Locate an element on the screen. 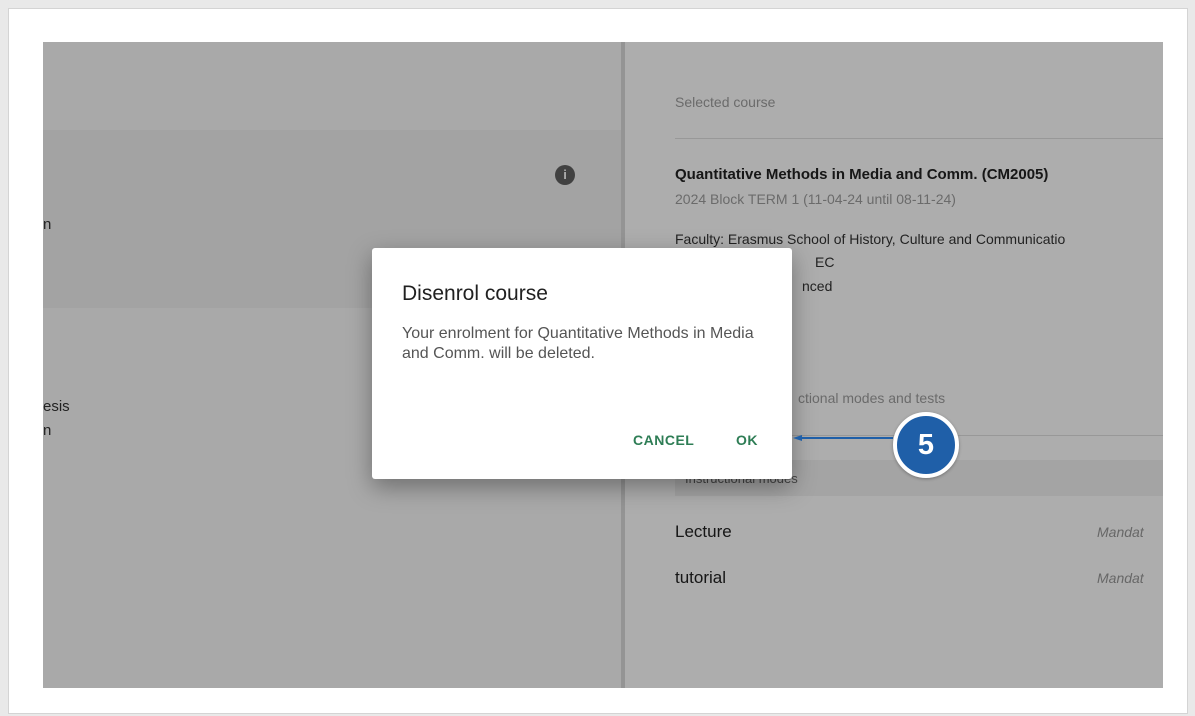 The width and height of the screenshot is (1195, 716). dialog-title: Disenrol course is located at coordinates (475, 293).